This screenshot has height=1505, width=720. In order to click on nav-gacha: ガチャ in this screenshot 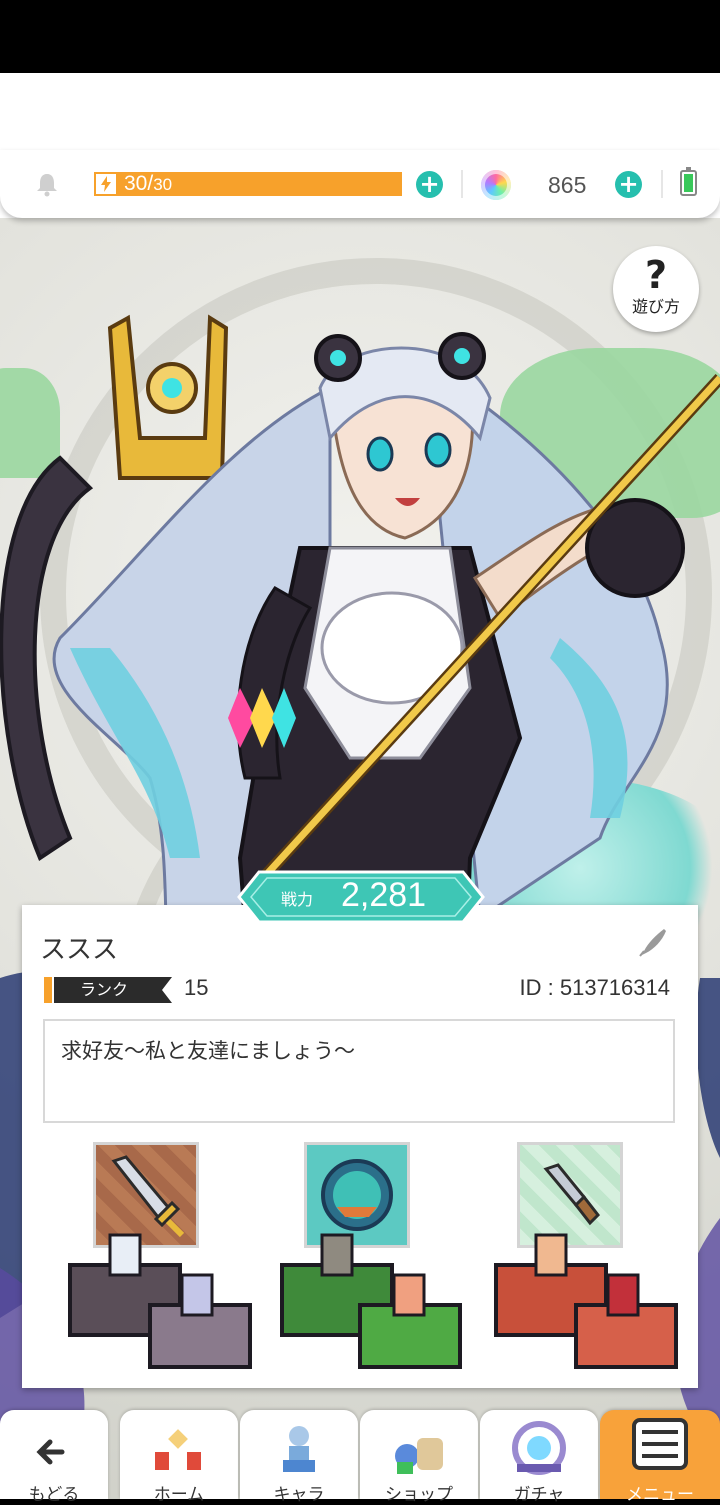, I will do `click(539, 1457)`.